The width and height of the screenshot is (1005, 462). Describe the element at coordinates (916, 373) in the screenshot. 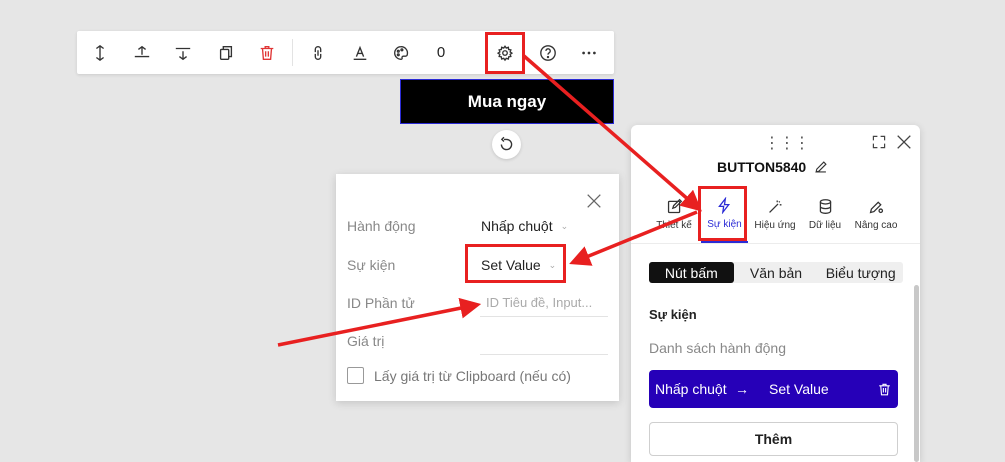

I see `scrollbar` at that location.